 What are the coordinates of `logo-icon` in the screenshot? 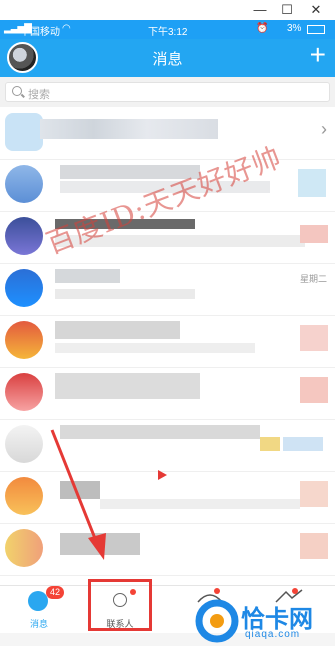 It's located at (217, 621).